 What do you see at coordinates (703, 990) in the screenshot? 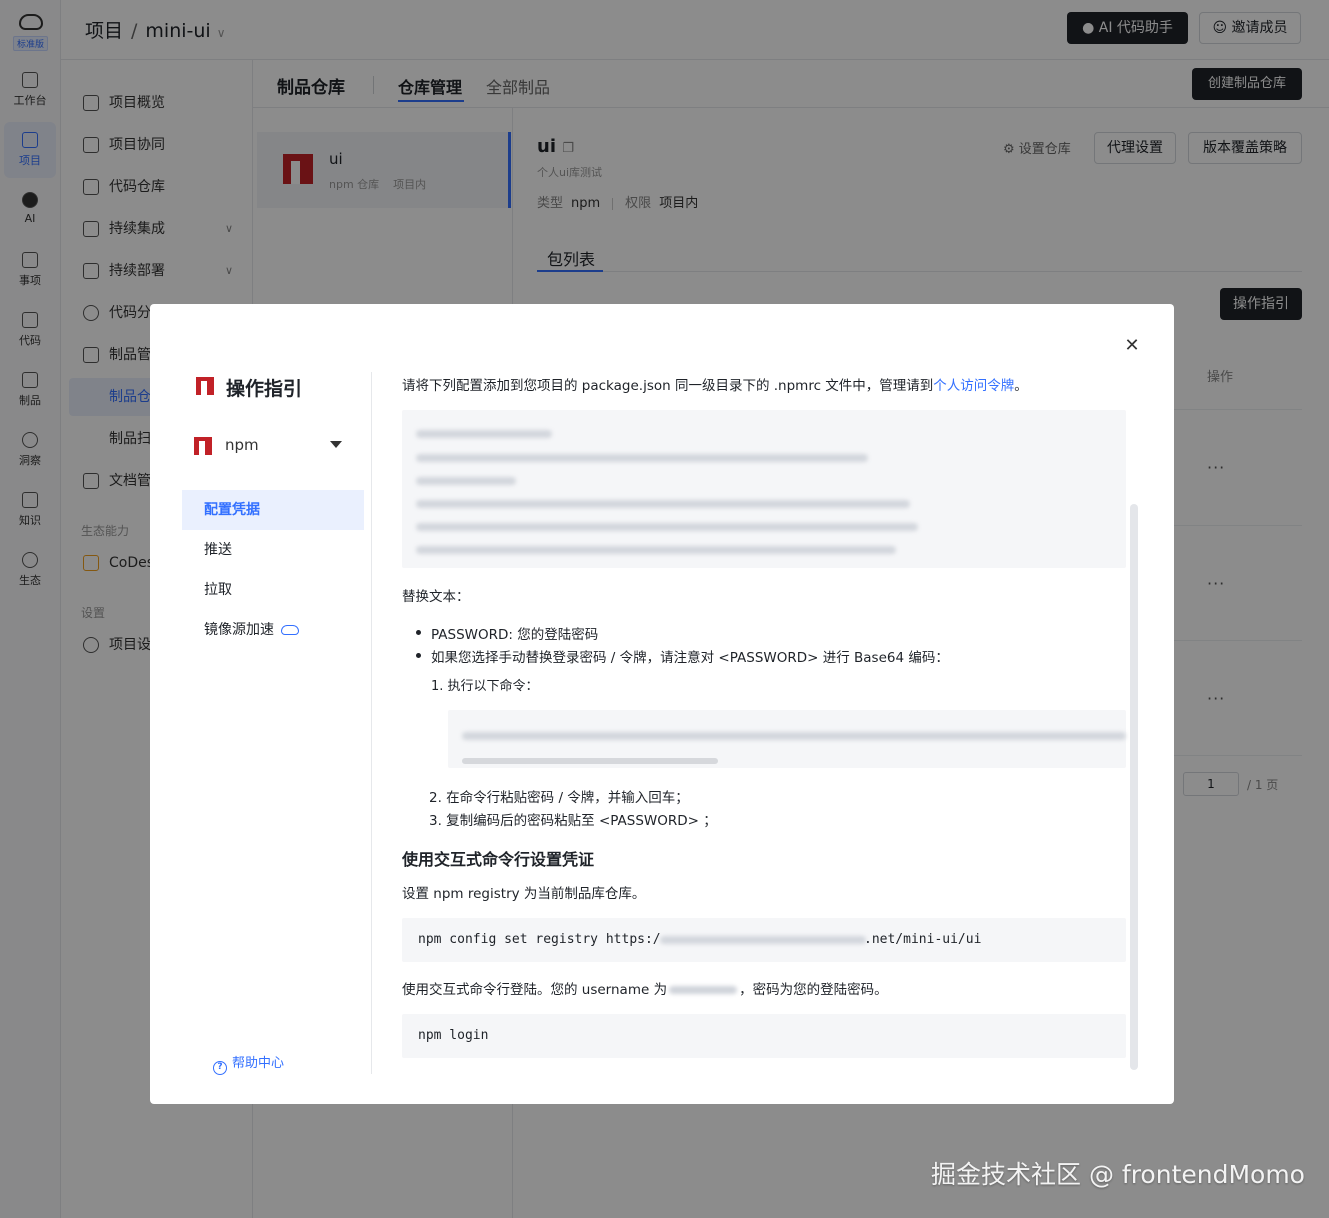
I see `redacted-username` at bounding box center [703, 990].